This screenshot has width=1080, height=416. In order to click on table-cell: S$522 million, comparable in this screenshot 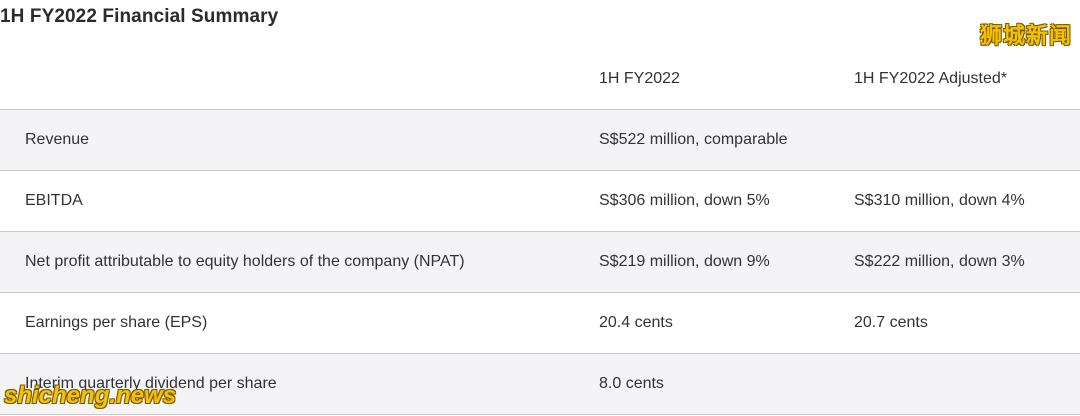, I will do `click(693, 139)`.